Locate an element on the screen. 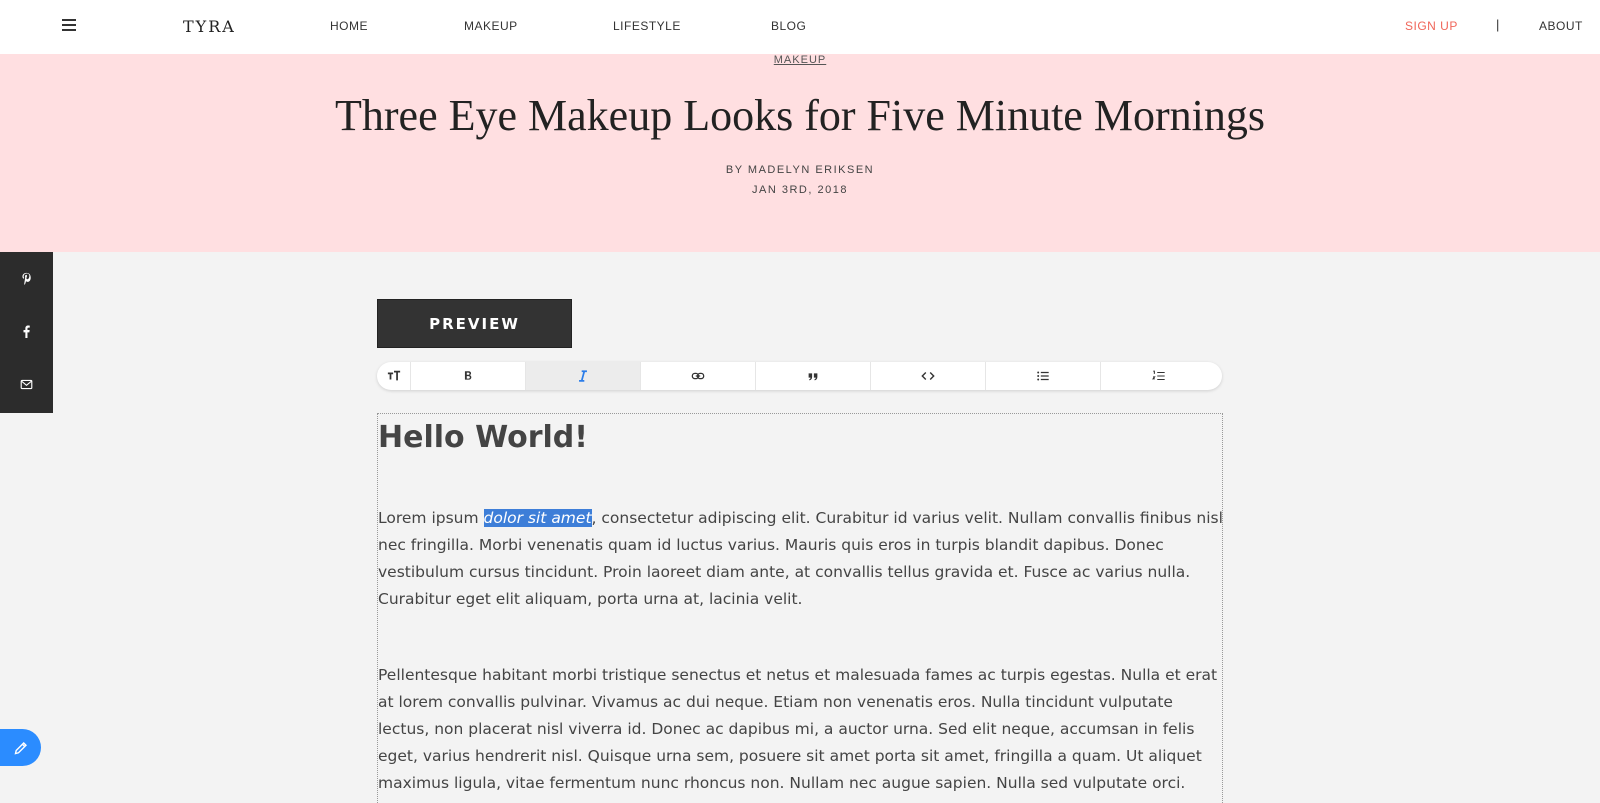 The height and width of the screenshot is (803, 1600). text-size-icon is located at coordinates (393, 375).